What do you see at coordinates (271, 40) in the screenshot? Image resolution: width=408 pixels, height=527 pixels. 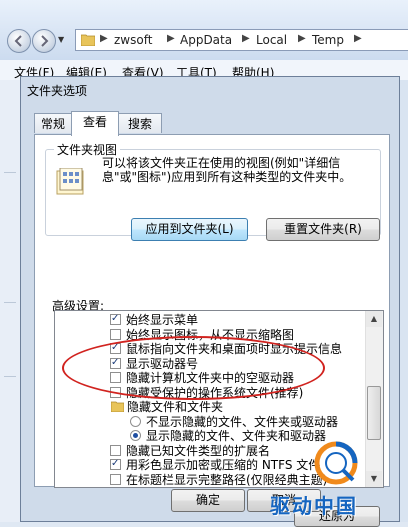 I see `breadcrumb-local: Local` at bounding box center [271, 40].